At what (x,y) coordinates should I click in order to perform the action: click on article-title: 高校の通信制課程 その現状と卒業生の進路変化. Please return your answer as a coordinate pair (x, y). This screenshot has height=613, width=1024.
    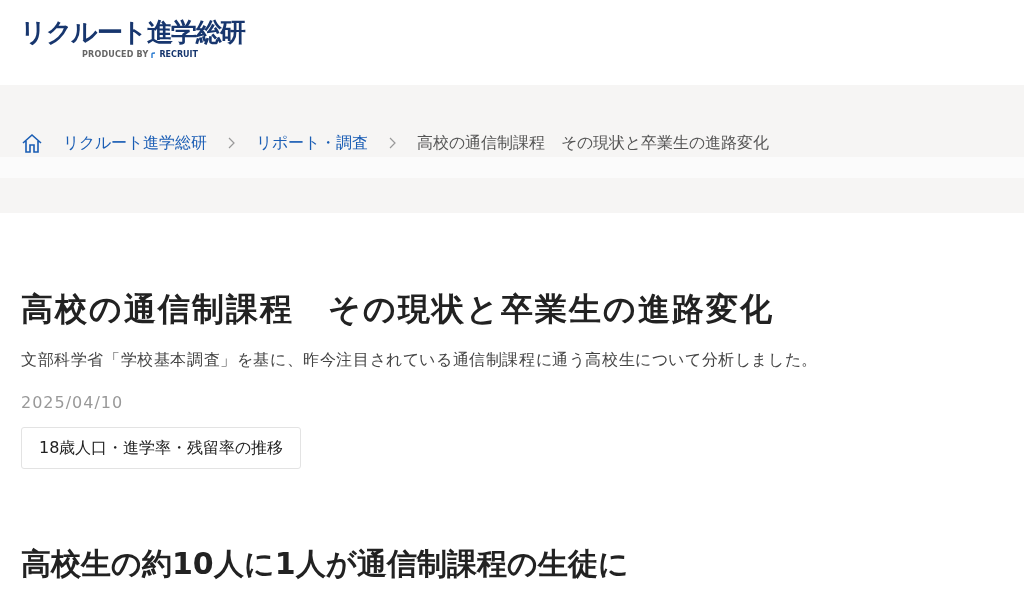
    Looking at the image, I should click on (398, 309).